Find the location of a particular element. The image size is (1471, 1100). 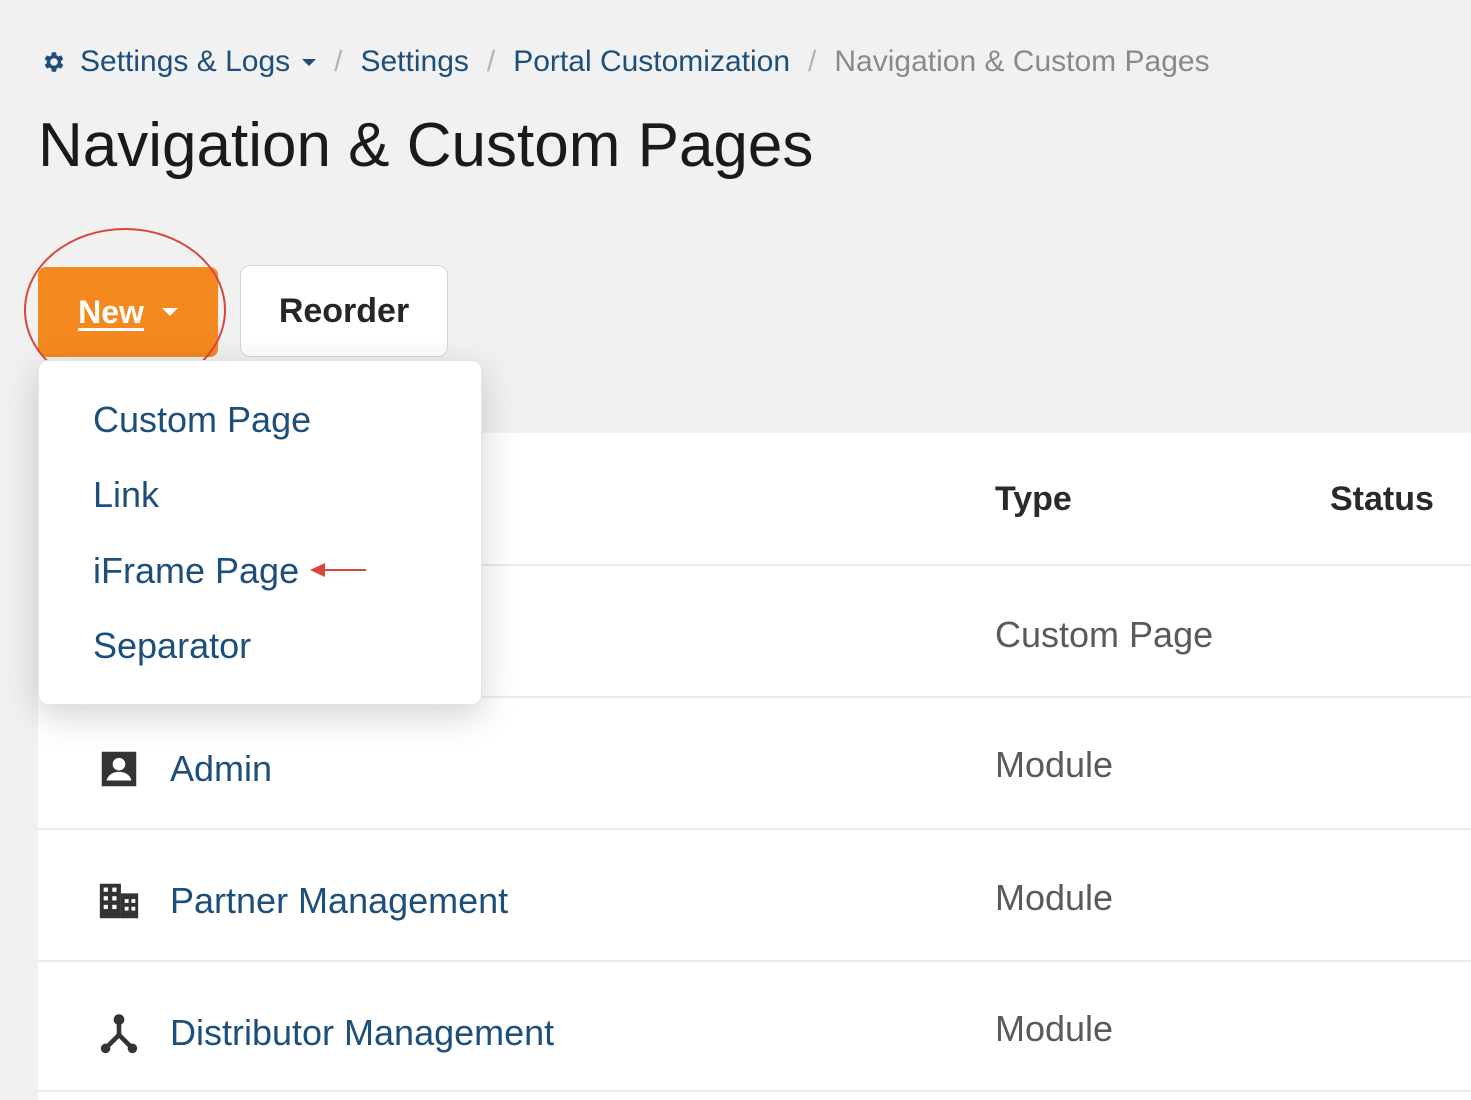

table-row-partner-management: Partner Management is located at coordinates (302, 901).